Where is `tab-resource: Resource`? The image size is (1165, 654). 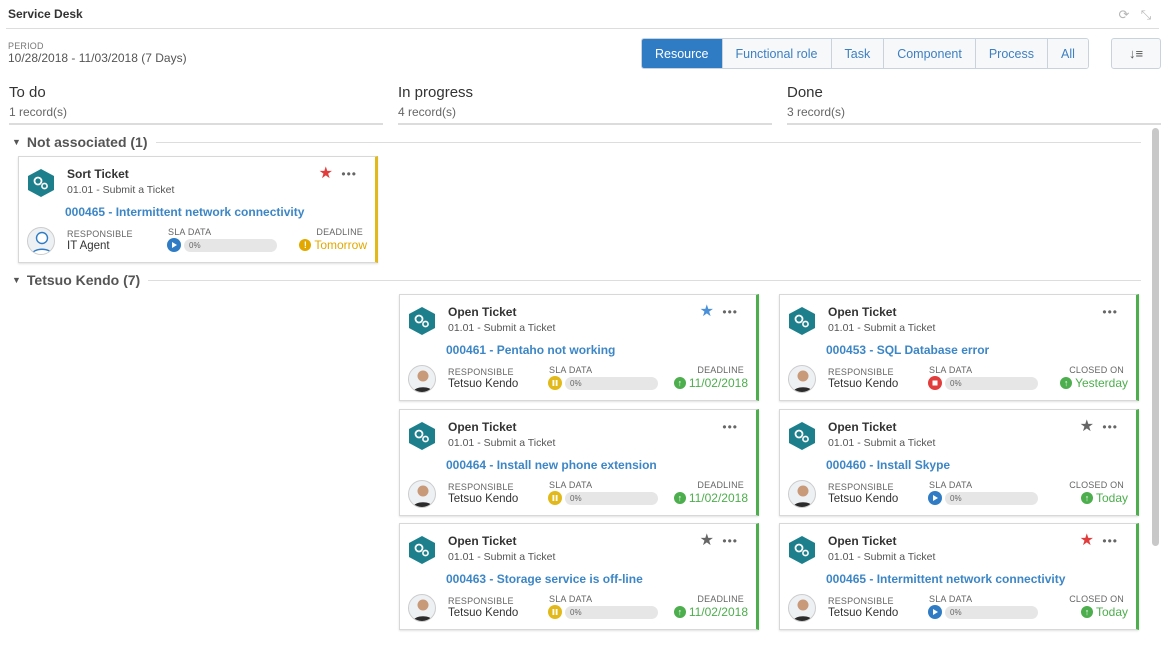
tab-resource: Resource is located at coordinates (682, 53).